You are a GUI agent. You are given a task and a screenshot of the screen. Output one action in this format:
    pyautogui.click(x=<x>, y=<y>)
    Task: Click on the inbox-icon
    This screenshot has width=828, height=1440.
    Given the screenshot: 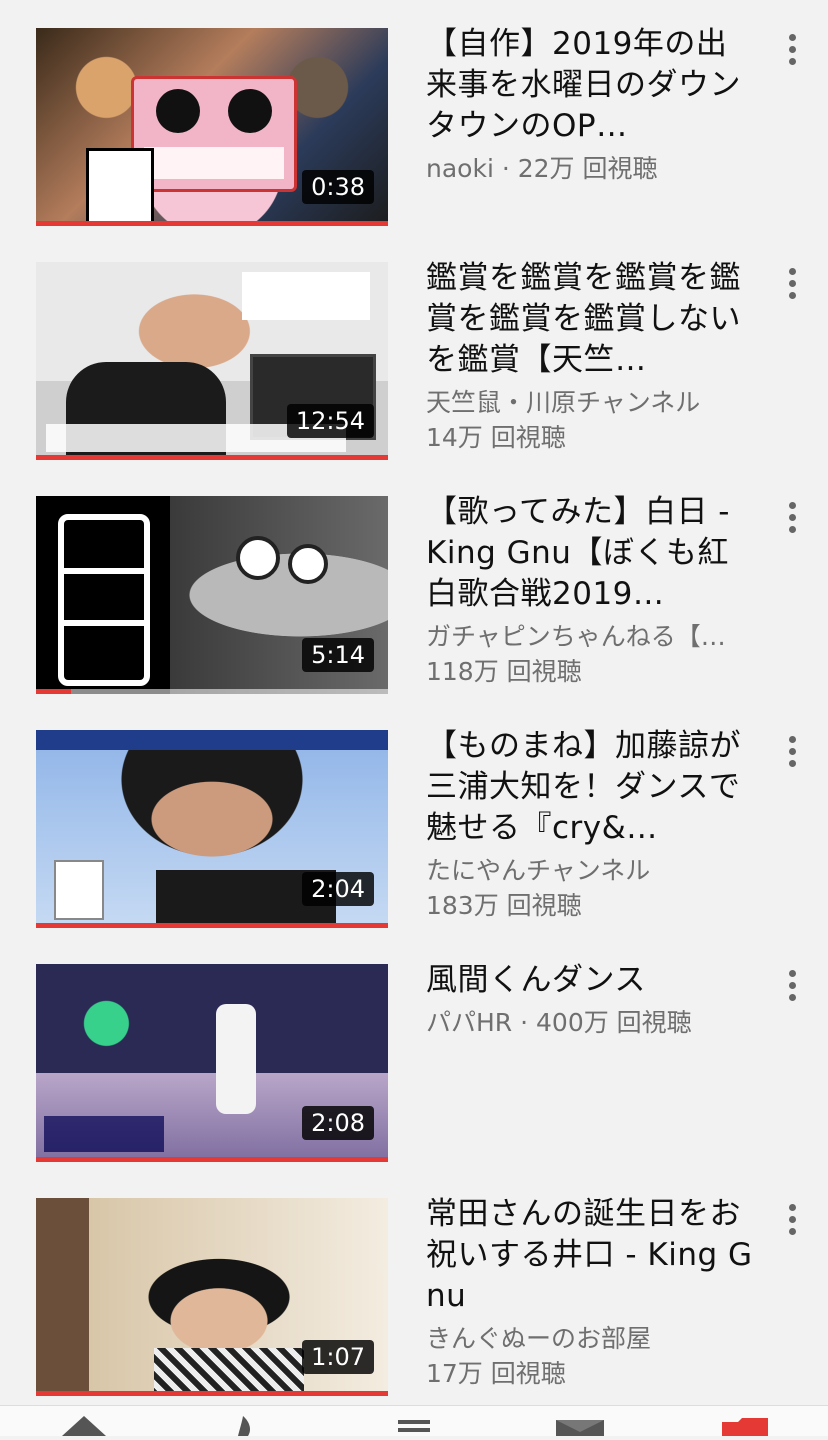 What is the action you would take?
    pyautogui.click(x=580, y=1426)
    